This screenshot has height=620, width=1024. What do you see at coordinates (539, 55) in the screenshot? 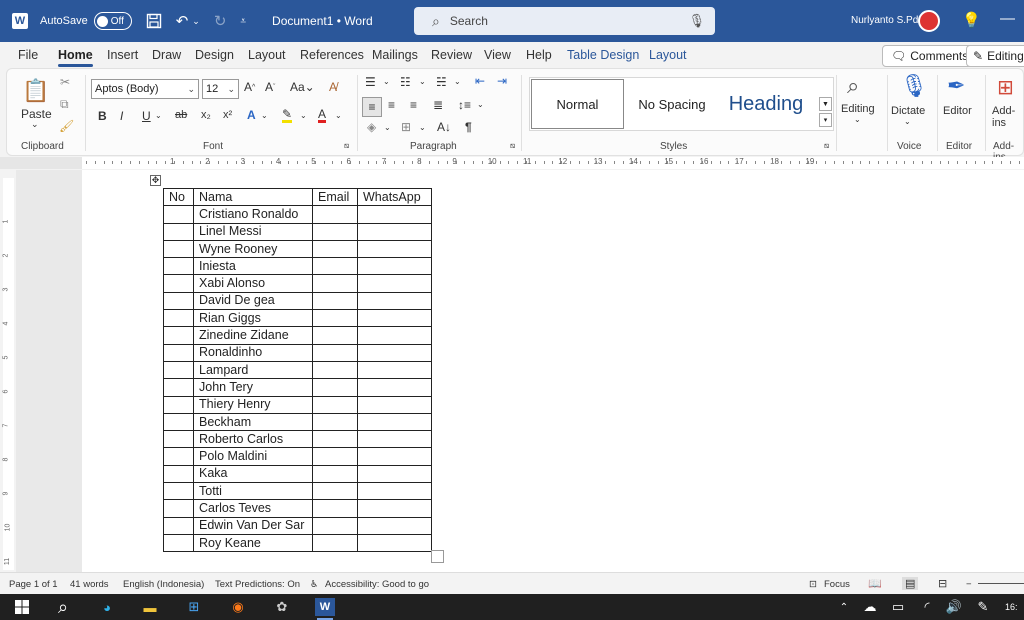
I see `tab-help: Help` at bounding box center [539, 55].